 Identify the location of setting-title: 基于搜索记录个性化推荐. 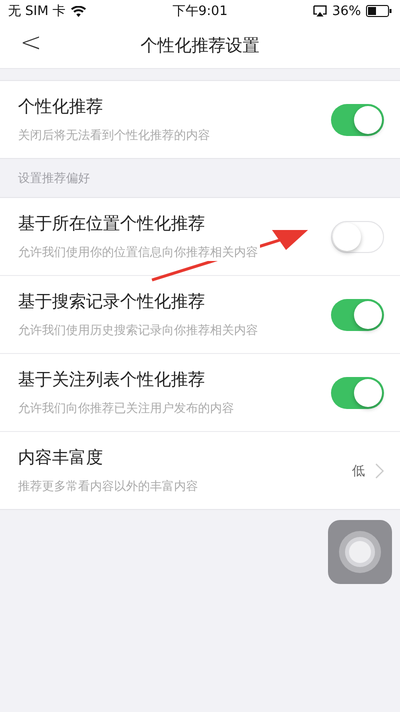
(112, 302).